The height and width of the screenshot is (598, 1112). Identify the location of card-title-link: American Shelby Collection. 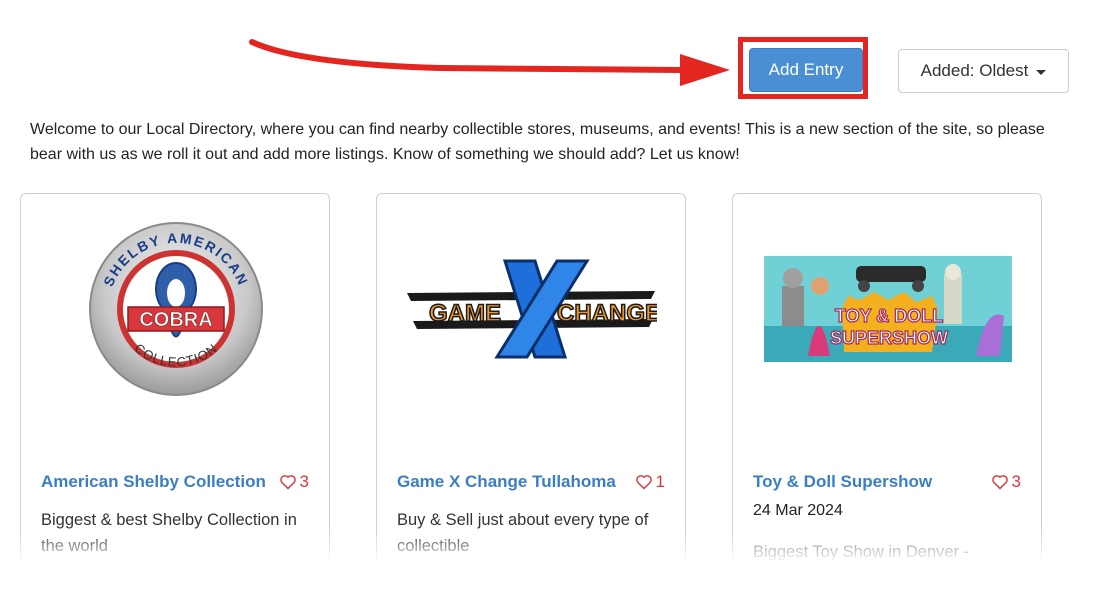
(153, 482).